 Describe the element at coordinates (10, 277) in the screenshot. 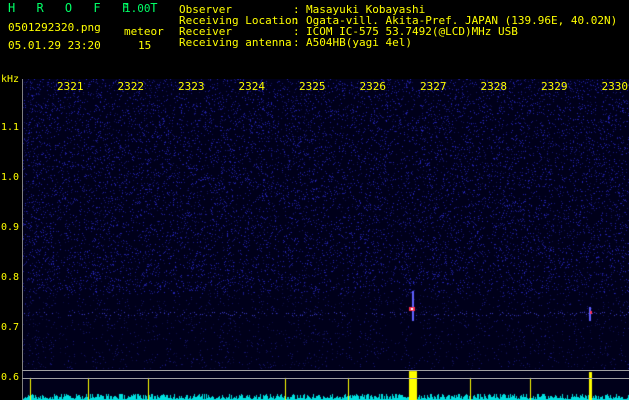

I see `y-tick-label: 0.8` at that location.